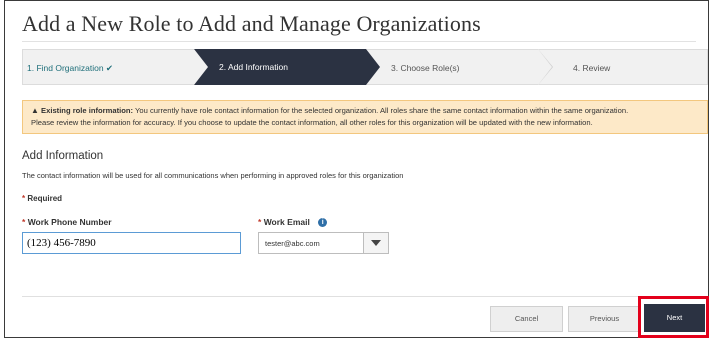 The height and width of the screenshot is (339, 713). I want to click on step-review: 4. Review, so click(623, 67).